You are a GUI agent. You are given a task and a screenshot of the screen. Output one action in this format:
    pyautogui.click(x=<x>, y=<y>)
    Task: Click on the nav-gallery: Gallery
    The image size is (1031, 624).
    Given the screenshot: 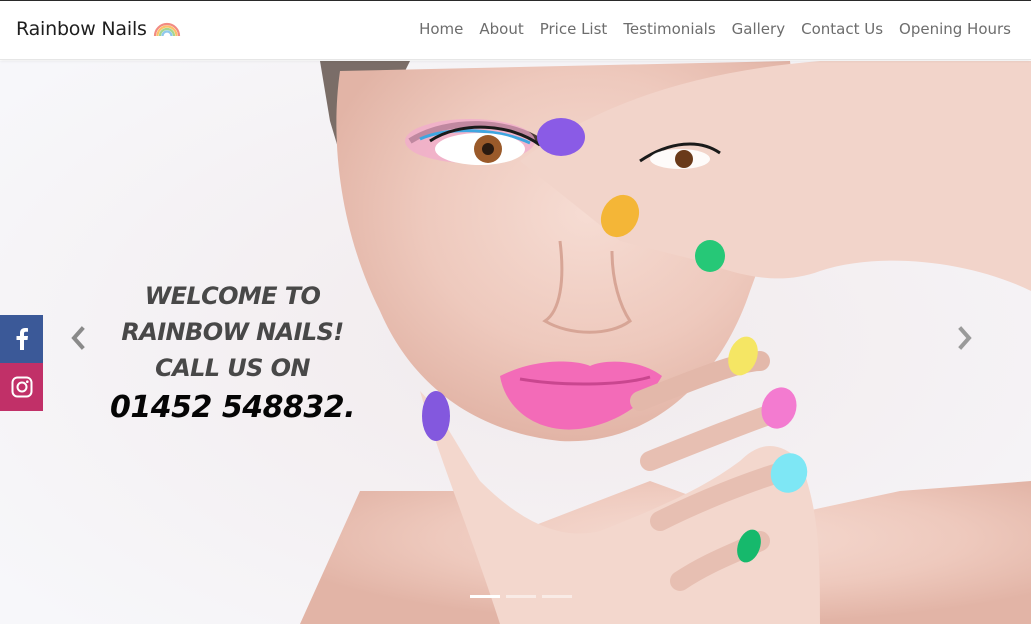 What is the action you would take?
    pyautogui.click(x=758, y=29)
    